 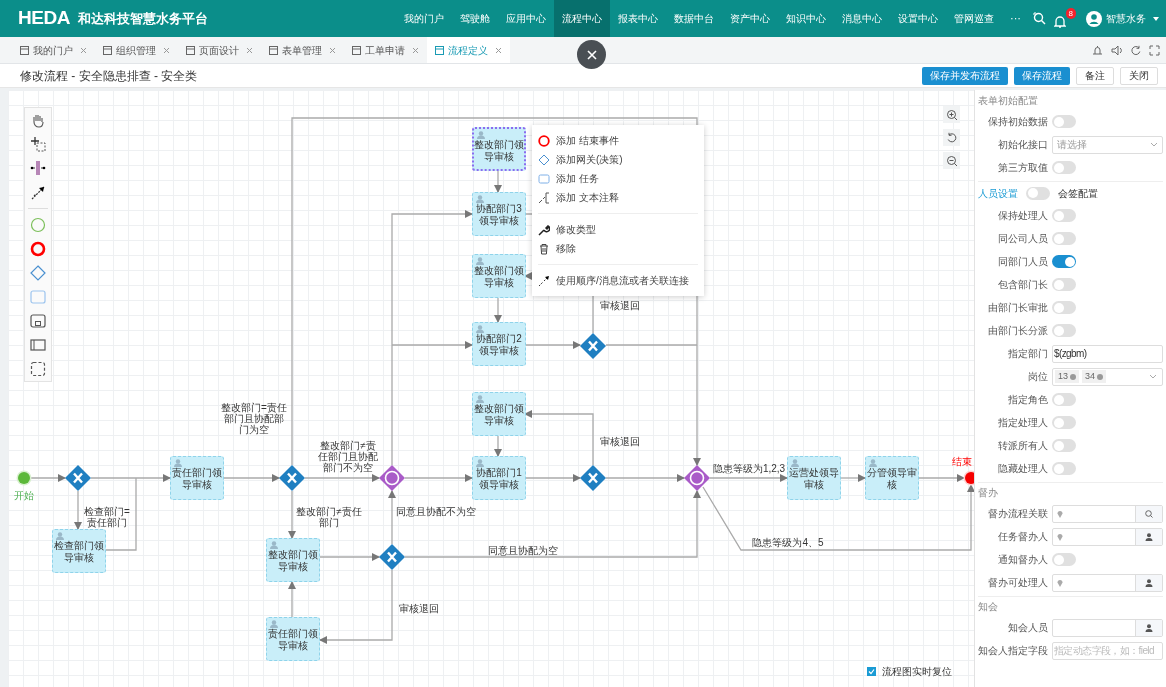 I want to click on user-task: 协配部门2领导审核, so click(x=499, y=344).